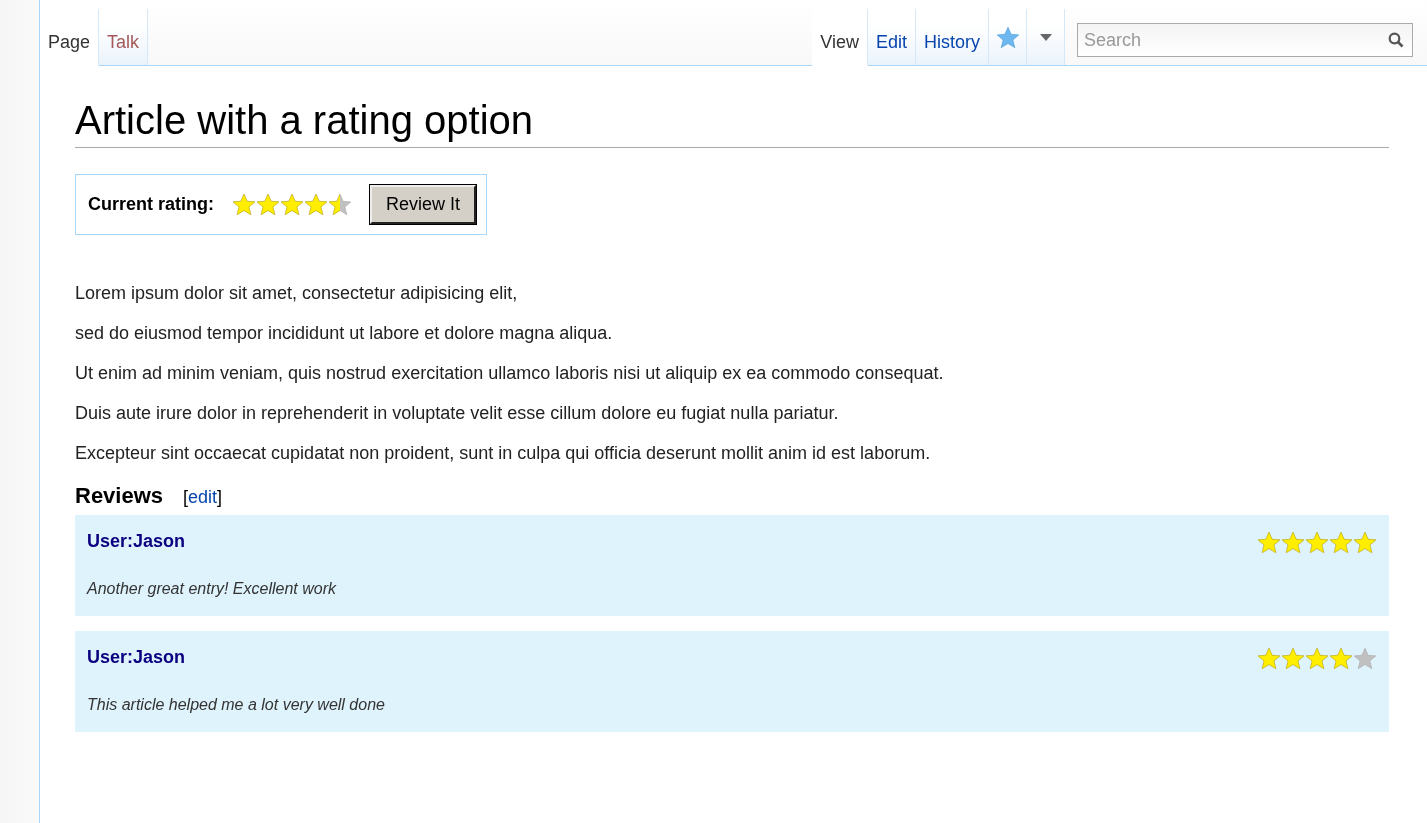  I want to click on search-field: Search, so click(1245, 40).